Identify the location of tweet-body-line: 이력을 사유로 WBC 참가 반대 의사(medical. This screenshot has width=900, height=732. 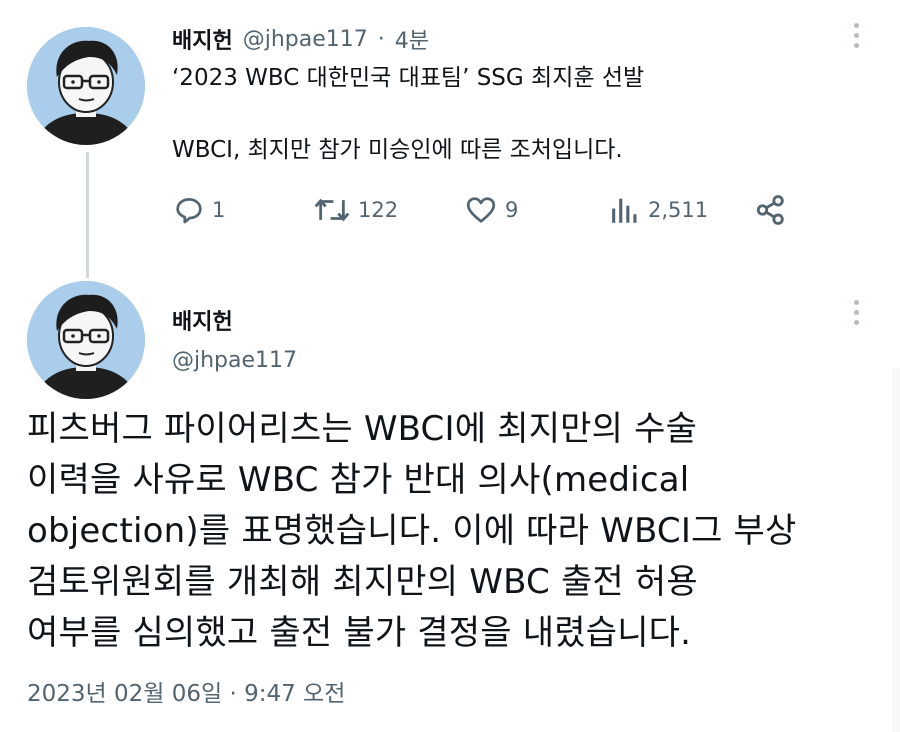
(358, 480).